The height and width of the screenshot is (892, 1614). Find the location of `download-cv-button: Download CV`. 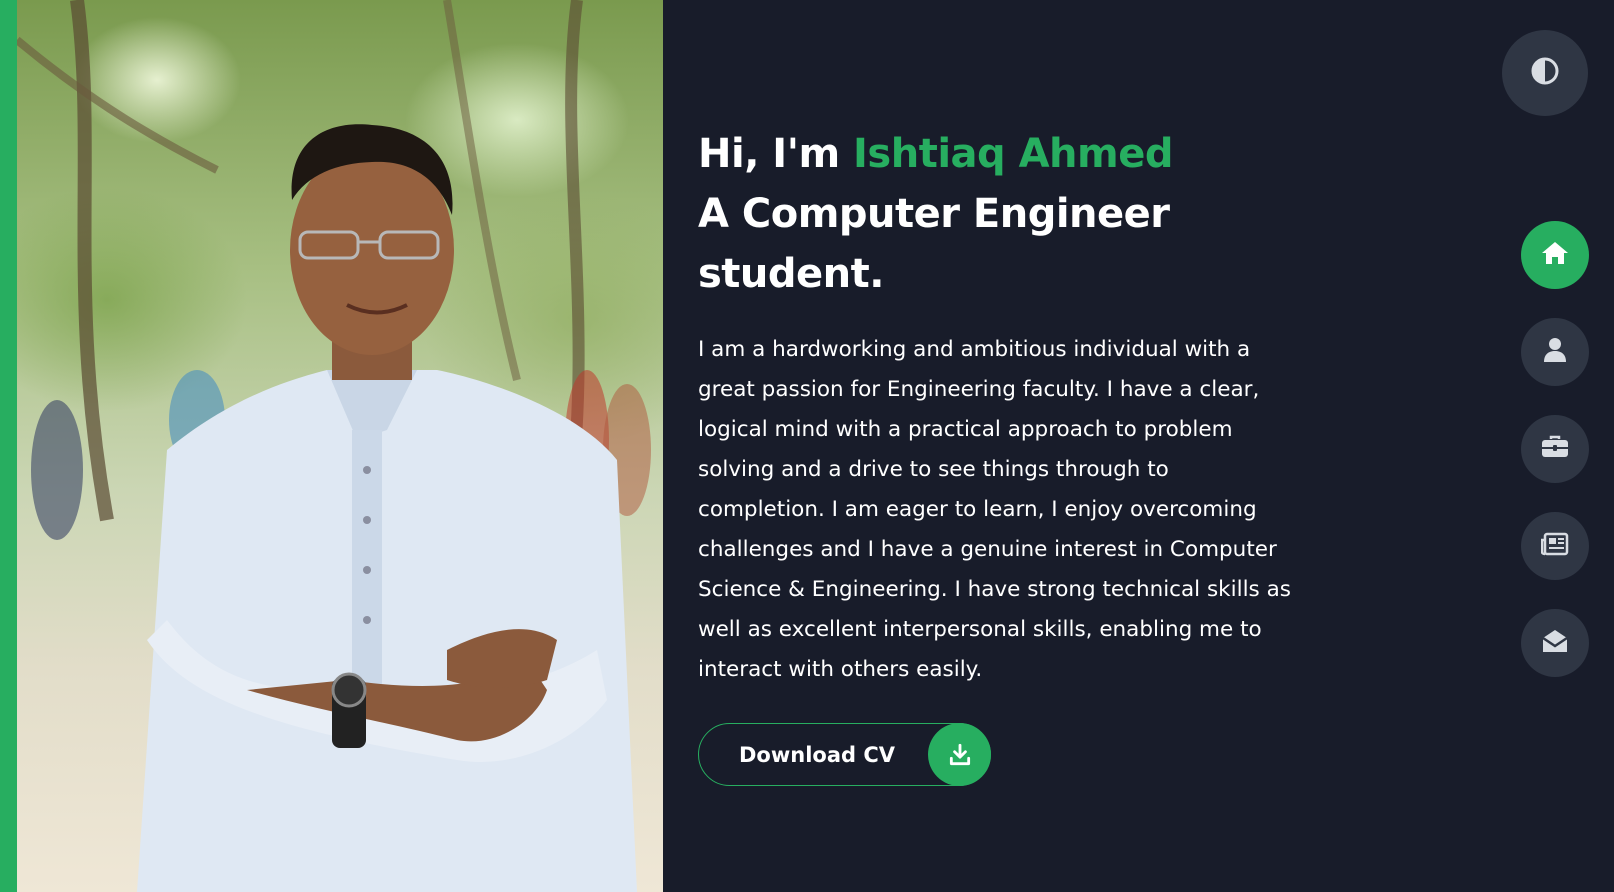

download-cv-button: Download CV is located at coordinates (844, 754).